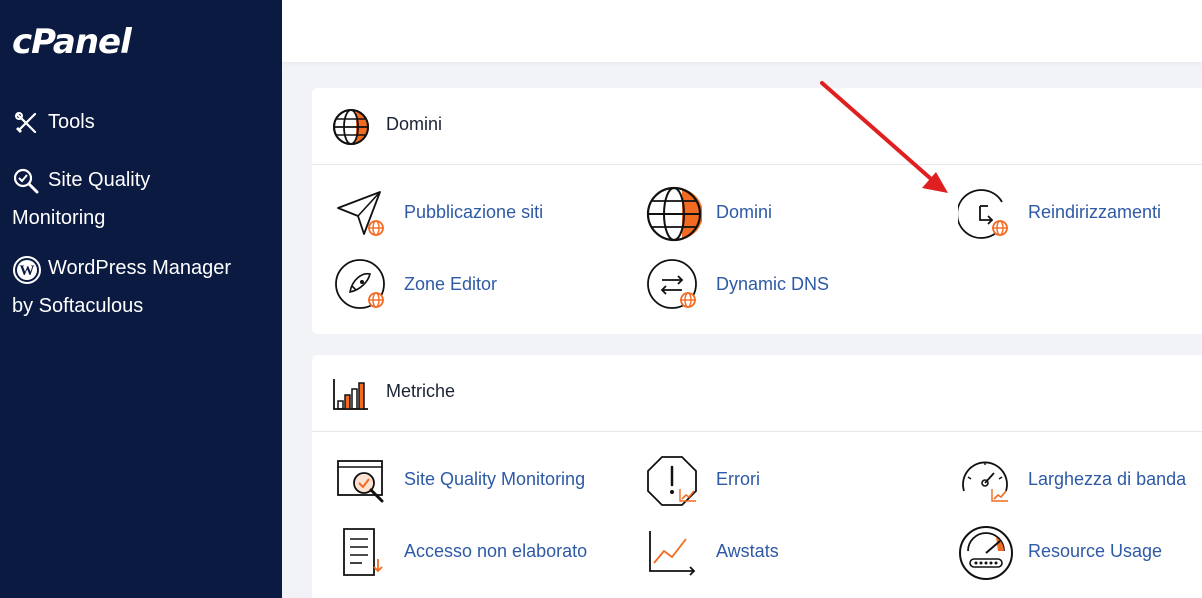 This screenshot has width=1202, height=598. I want to click on tool-awstats: Awstats, so click(746, 553).